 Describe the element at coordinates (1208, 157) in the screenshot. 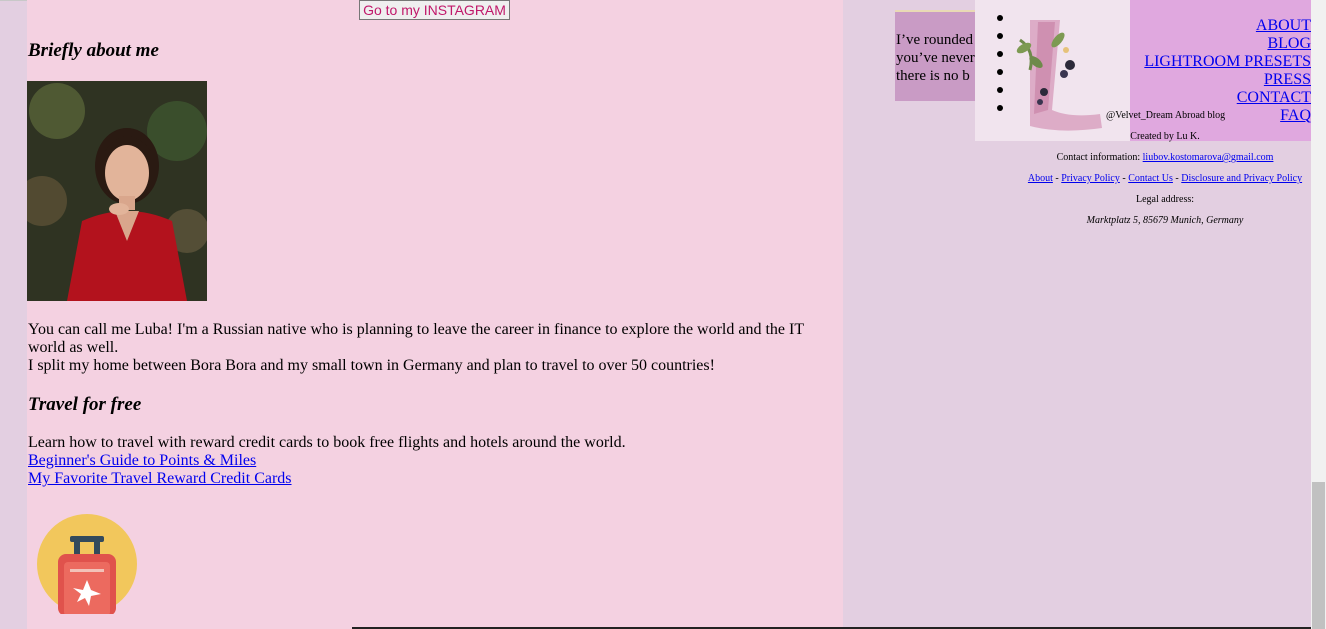

I see `contact-email-link: liubov.kostomarova@gmail.com` at that location.